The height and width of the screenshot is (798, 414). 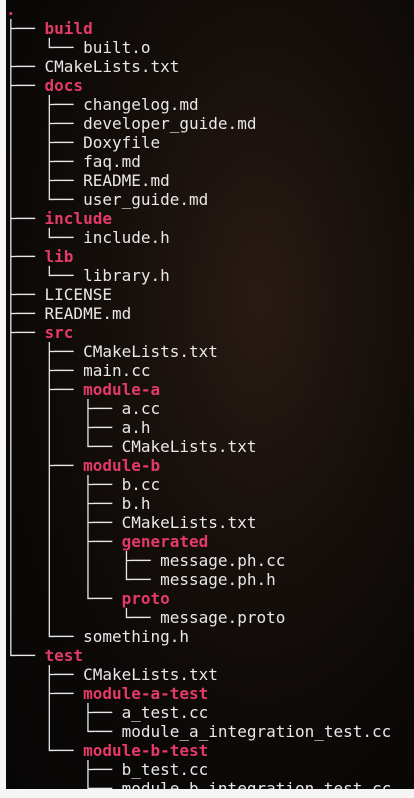 What do you see at coordinates (198, 389) in the screenshot?
I see `tree-line: │ ├── module-a` at bounding box center [198, 389].